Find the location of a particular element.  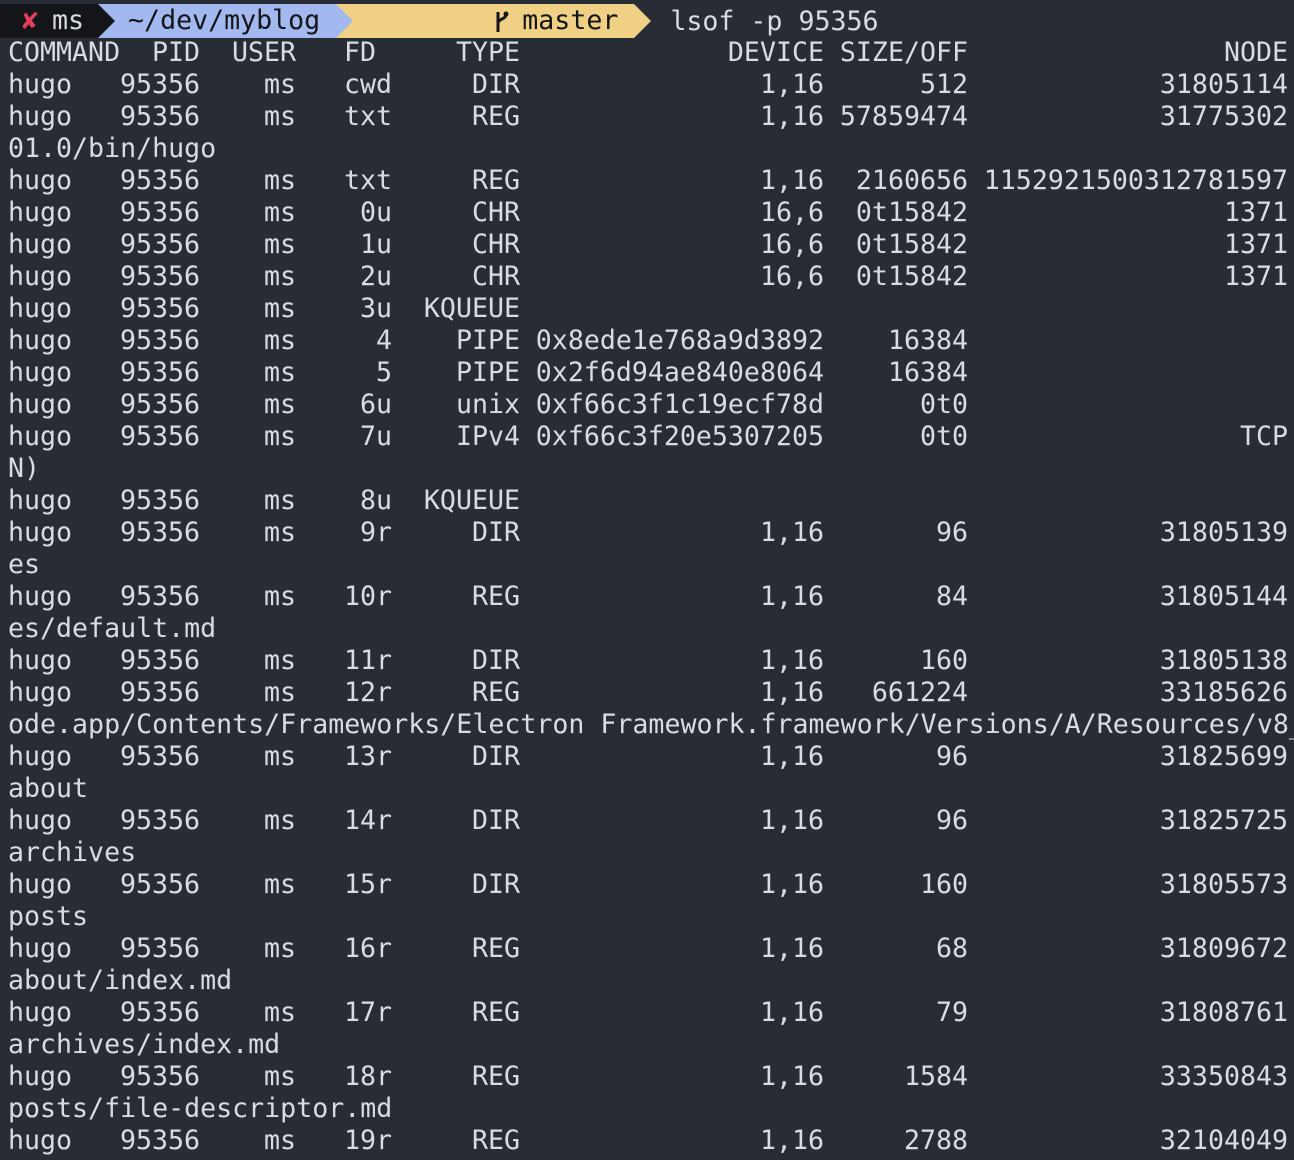

wrapped-name-line: posts is located at coordinates (651, 917).